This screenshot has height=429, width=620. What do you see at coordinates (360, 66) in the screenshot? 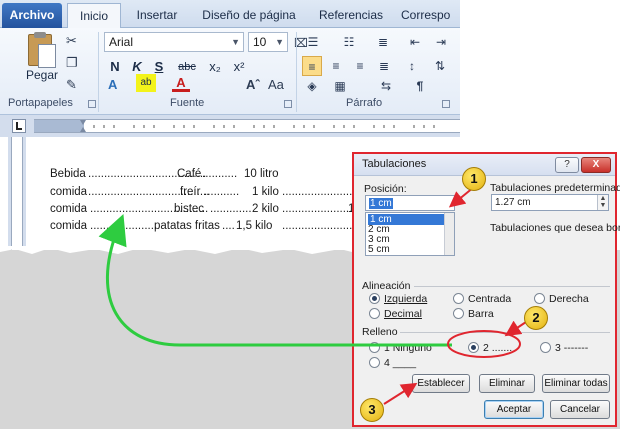
I see `align-right-icon: ≡` at bounding box center [360, 66].